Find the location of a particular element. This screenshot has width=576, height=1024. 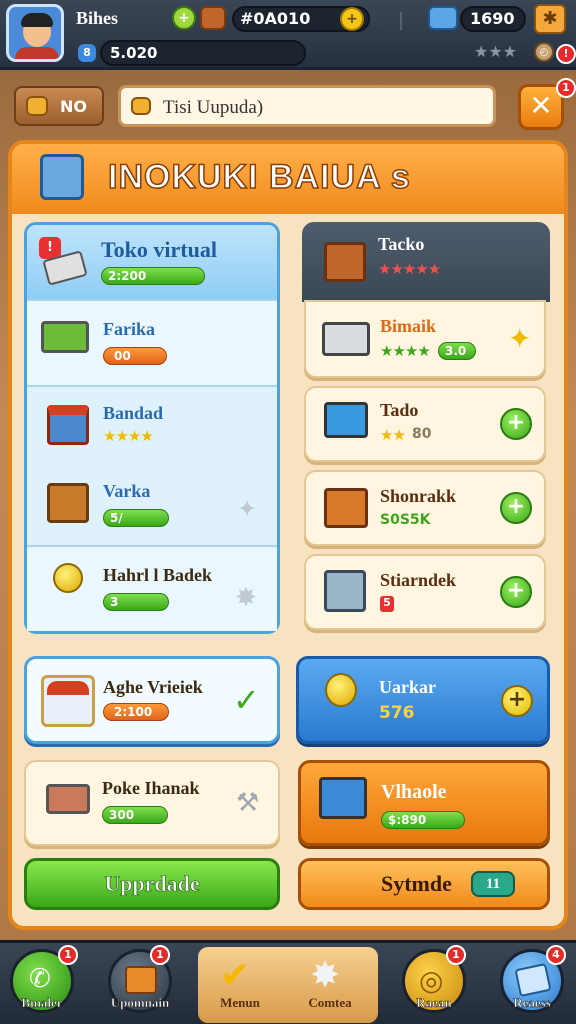

right-card-stars: ★★ is located at coordinates (393, 435).